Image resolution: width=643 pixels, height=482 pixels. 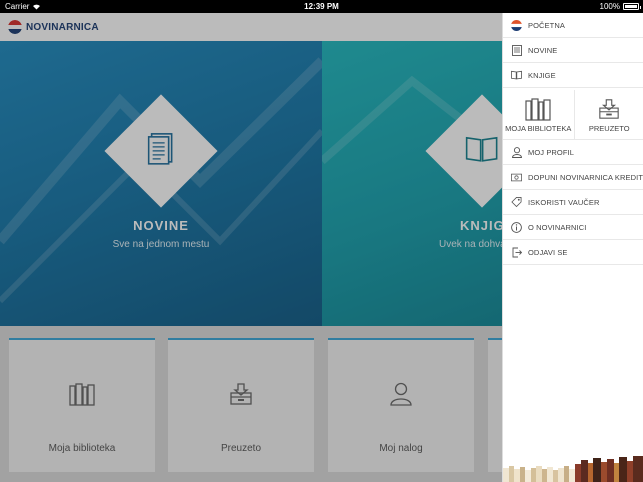 I want to click on battery-icon, so click(x=632, y=6).